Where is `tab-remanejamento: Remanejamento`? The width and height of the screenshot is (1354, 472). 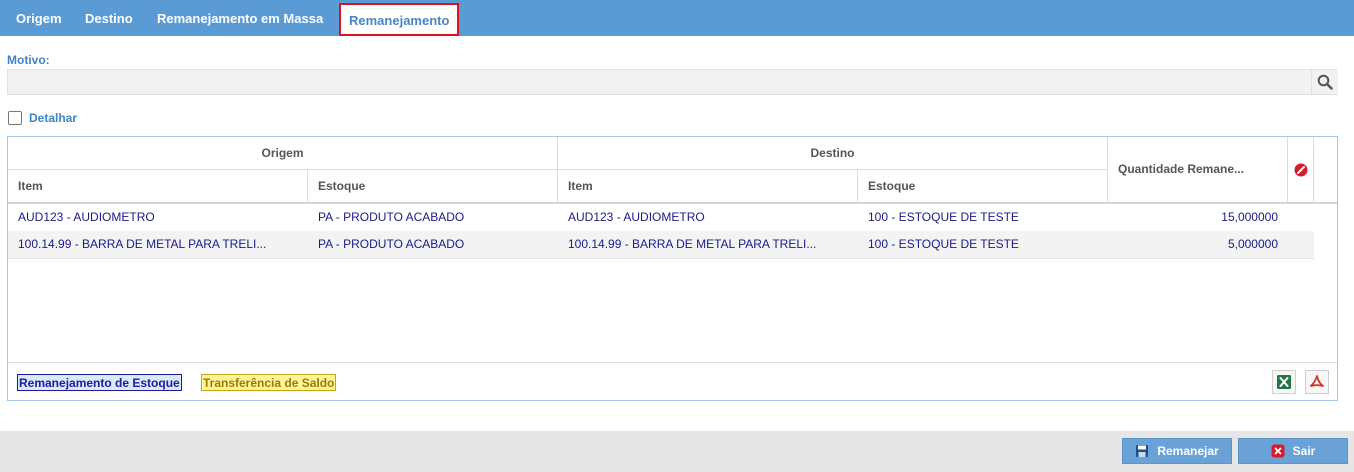
tab-remanejamento: Remanejamento is located at coordinates (399, 19).